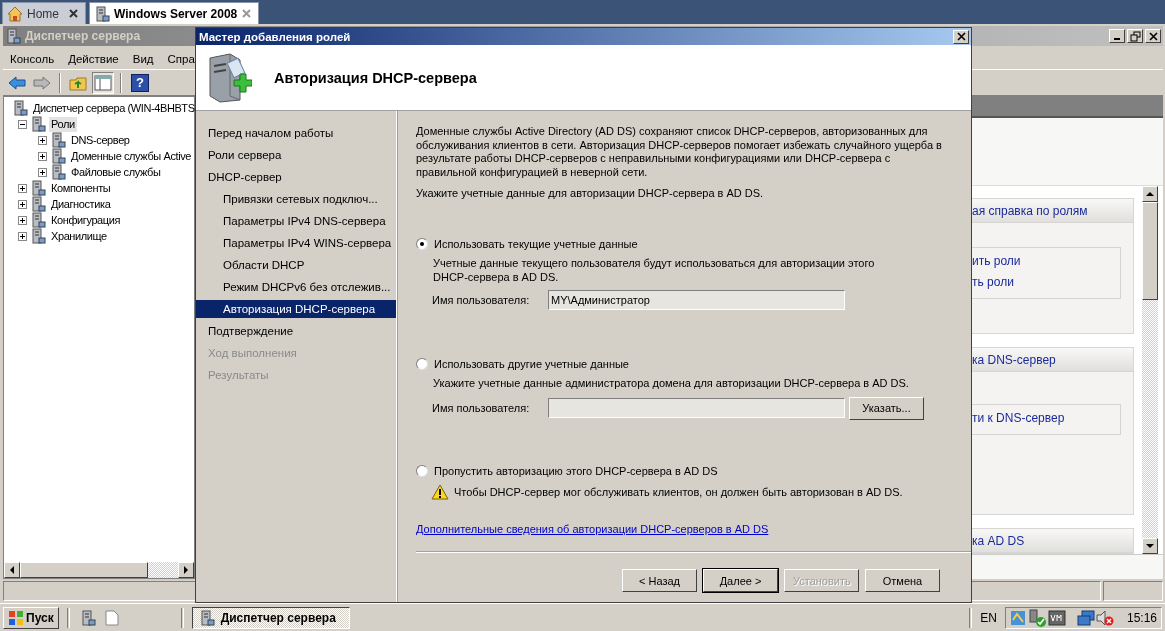 The image size is (1165, 631). What do you see at coordinates (229, 77) in the screenshot?
I see `server-add-icon` at bounding box center [229, 77].